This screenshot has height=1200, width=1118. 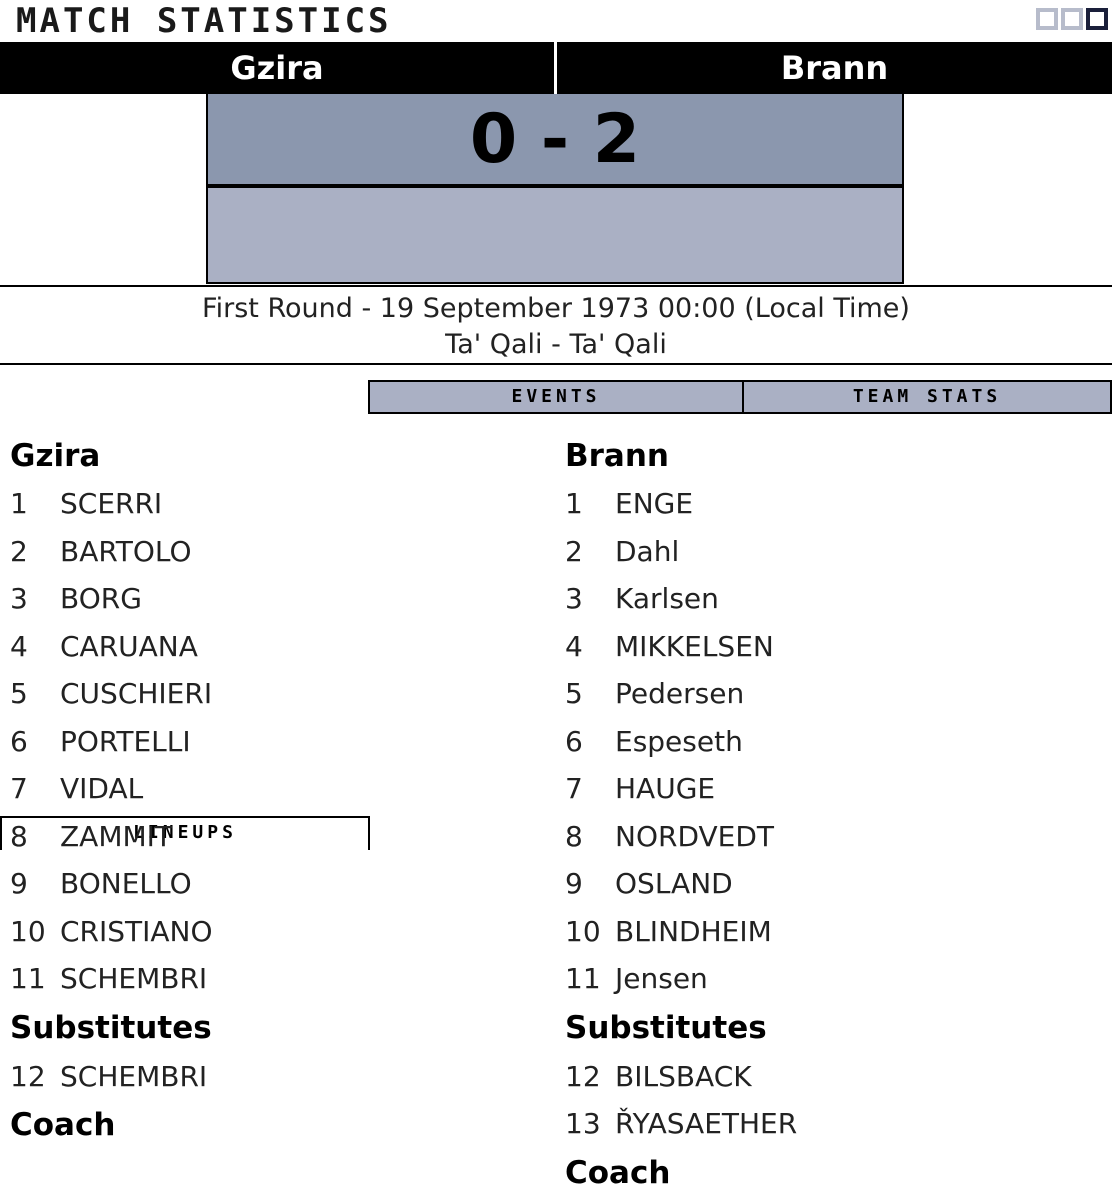 I want to click on player-row: 1 SCERRI, so click(x=111, y=504).